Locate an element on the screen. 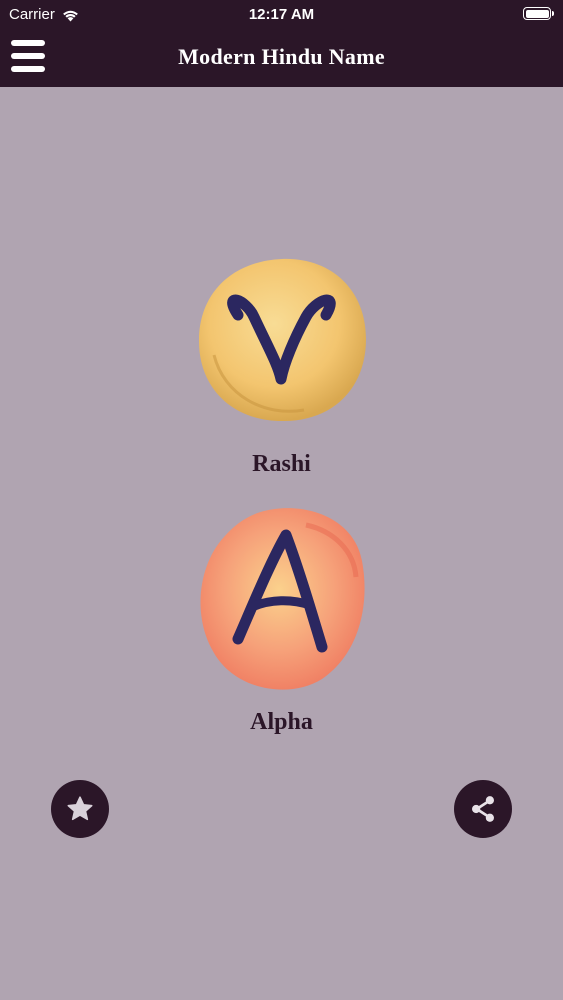  page-title: Modern Hindu Name is located at coordinates (281, 56).